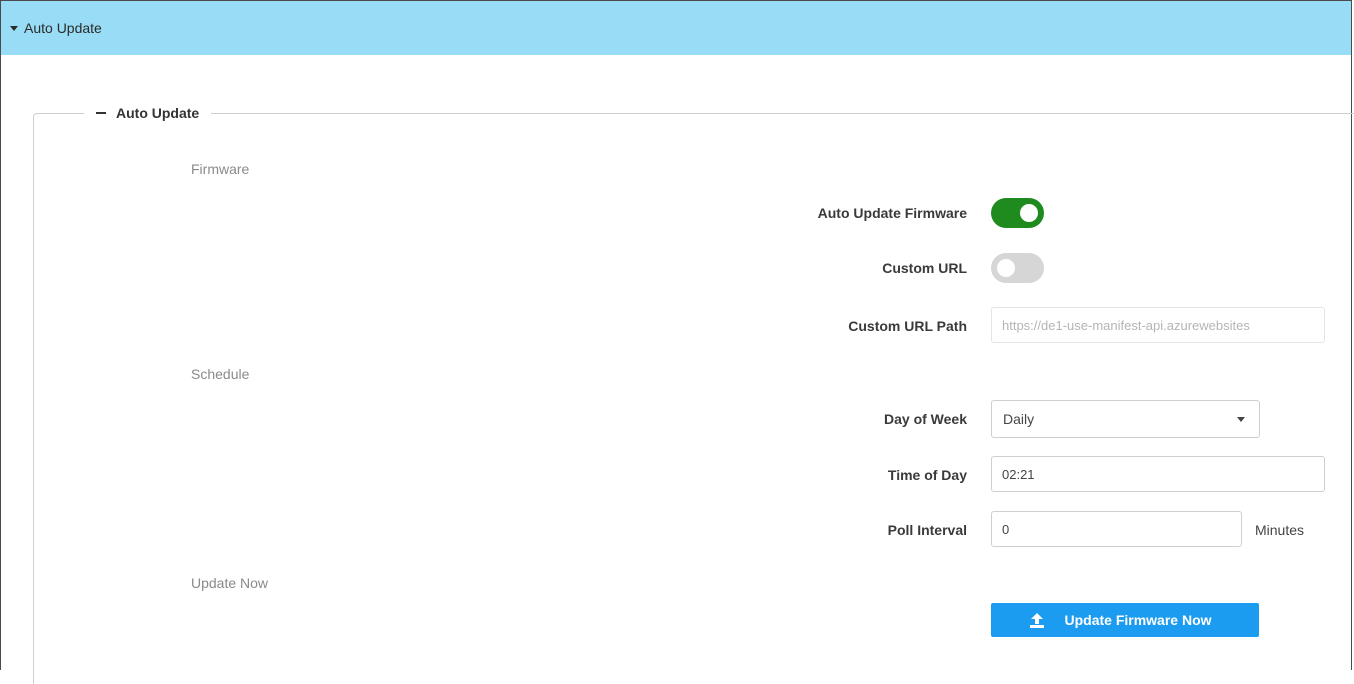  What do you see at coordinates (1116, 529) in the screenshot?
I see `poll-interval-input: 0` at bounding box center [1116, 529].